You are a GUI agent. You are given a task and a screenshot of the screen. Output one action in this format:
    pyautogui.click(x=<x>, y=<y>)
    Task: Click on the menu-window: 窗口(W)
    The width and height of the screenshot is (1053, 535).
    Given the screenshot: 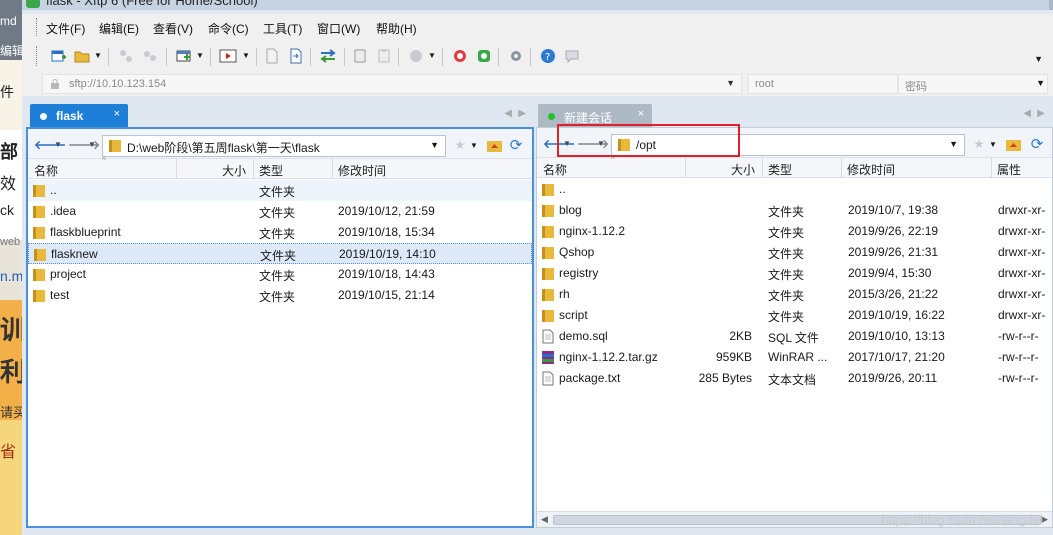 What is the action you would take?
    pyautogui.click(x=338, y=28)
    